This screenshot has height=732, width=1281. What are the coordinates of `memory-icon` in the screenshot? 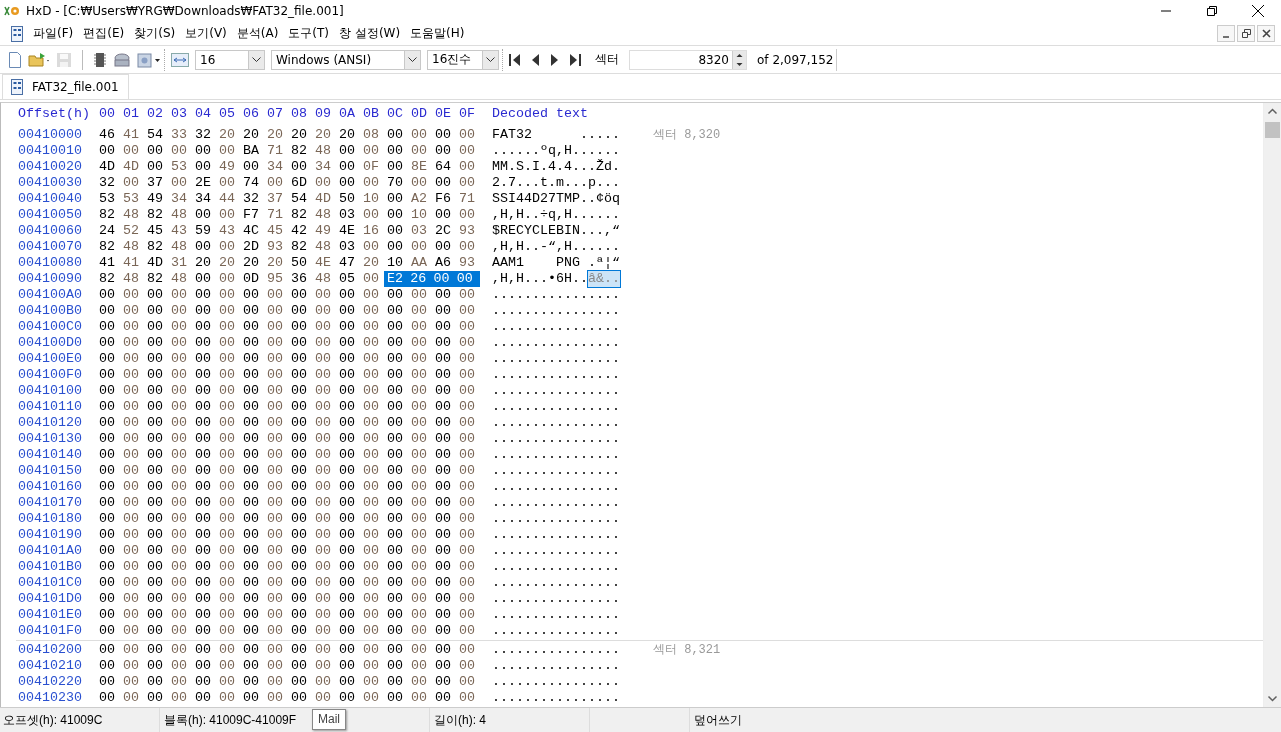 It's located at (149, 59).